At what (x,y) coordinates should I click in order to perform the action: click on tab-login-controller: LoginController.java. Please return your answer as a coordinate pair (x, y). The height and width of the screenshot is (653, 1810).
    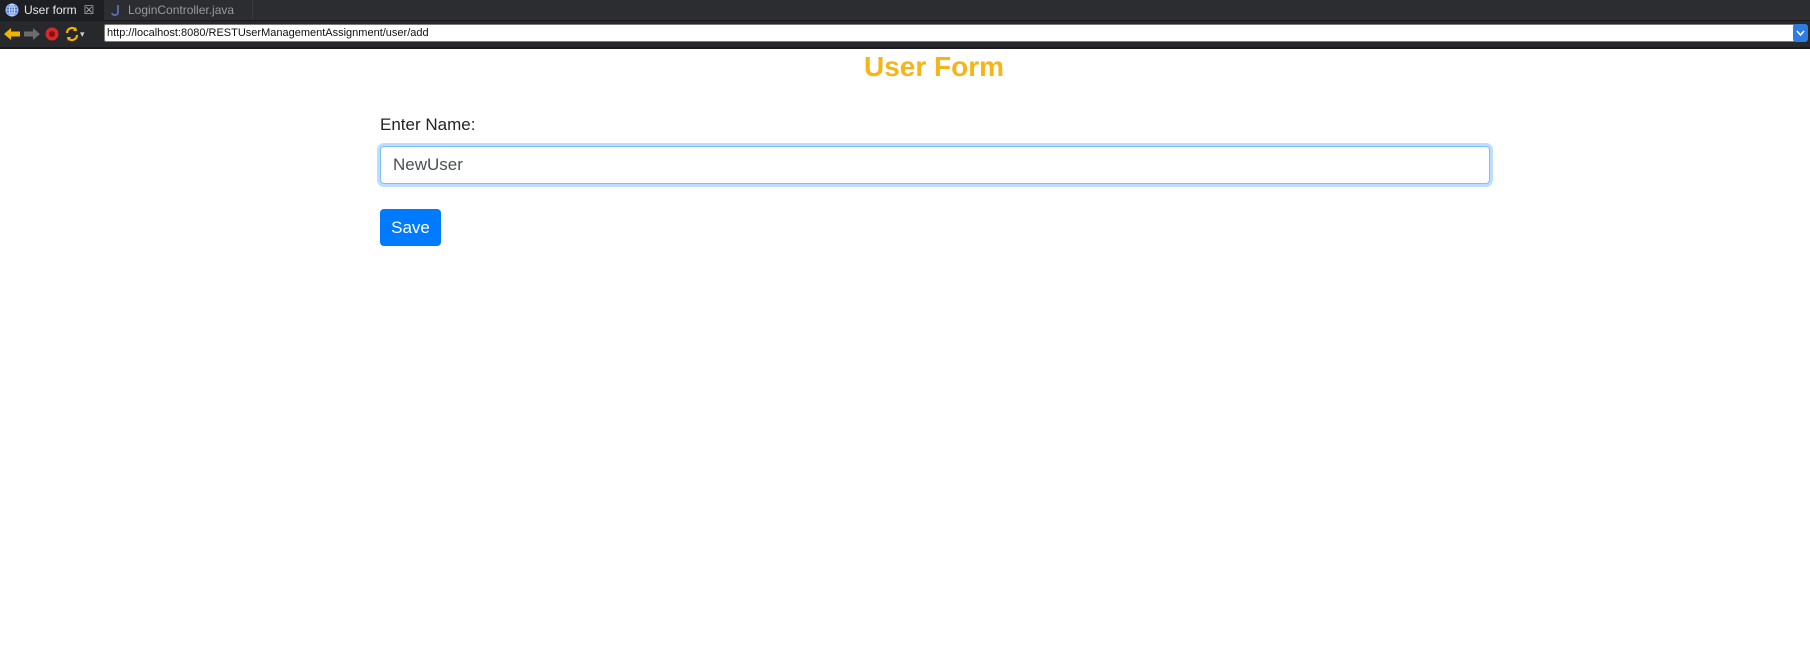
    Looking at the image, I should click on (178, 10).